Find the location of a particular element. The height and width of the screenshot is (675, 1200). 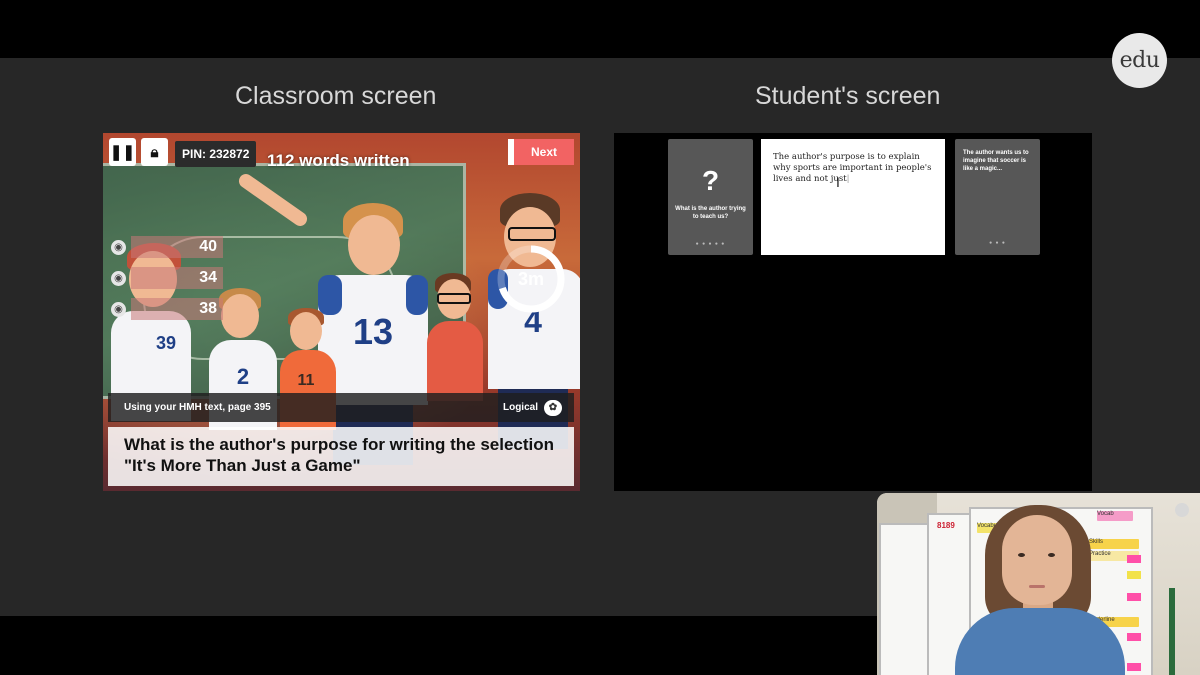

game-pin: PIN: 232872 is located at coordinates (216, 154).